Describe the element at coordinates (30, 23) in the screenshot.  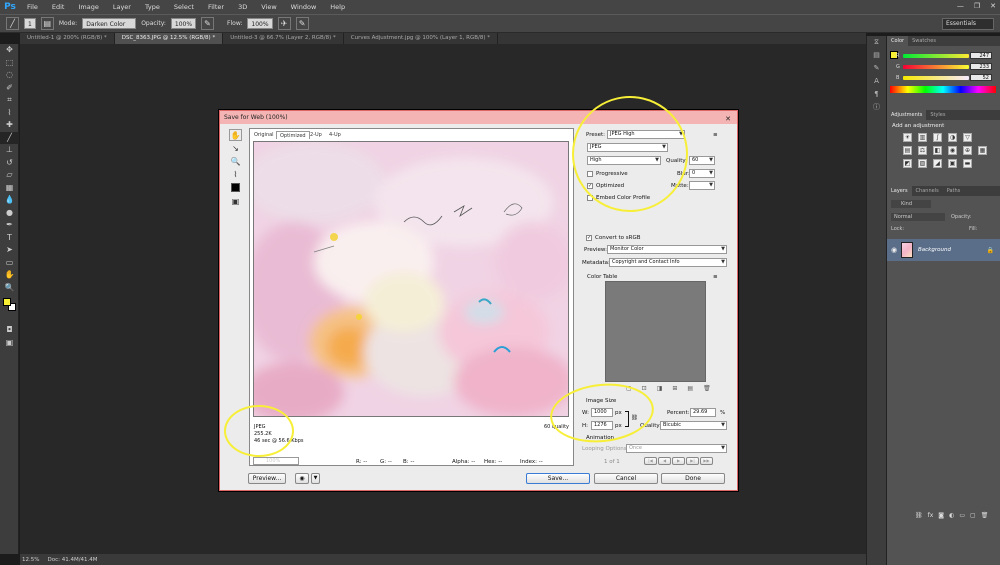
I see `brush-size-picker: 1` at that location.